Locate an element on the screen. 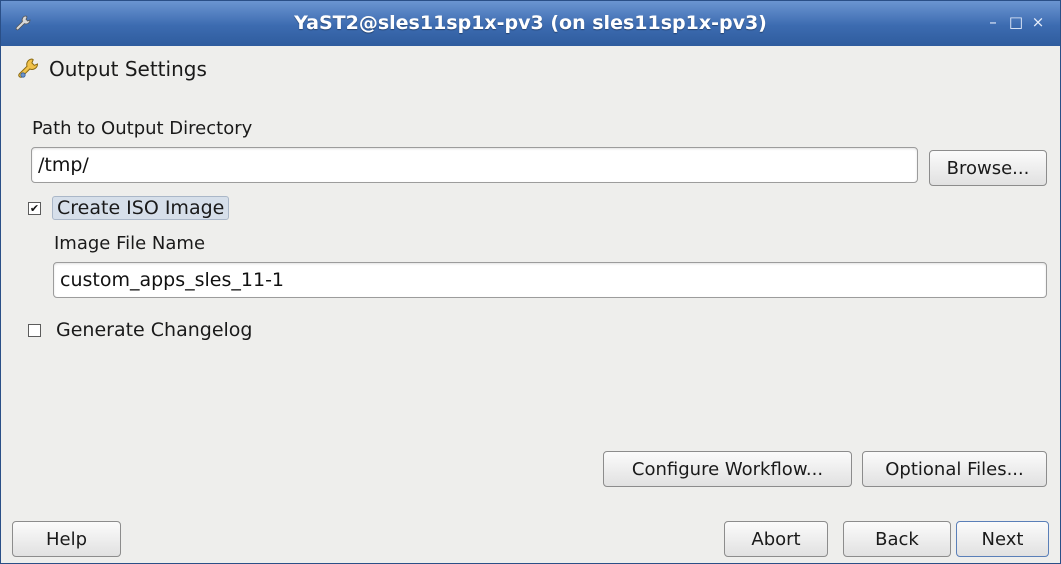 The image size is (1061, 564). page-title-text: Output Settings is located at coordinates (128, 69).